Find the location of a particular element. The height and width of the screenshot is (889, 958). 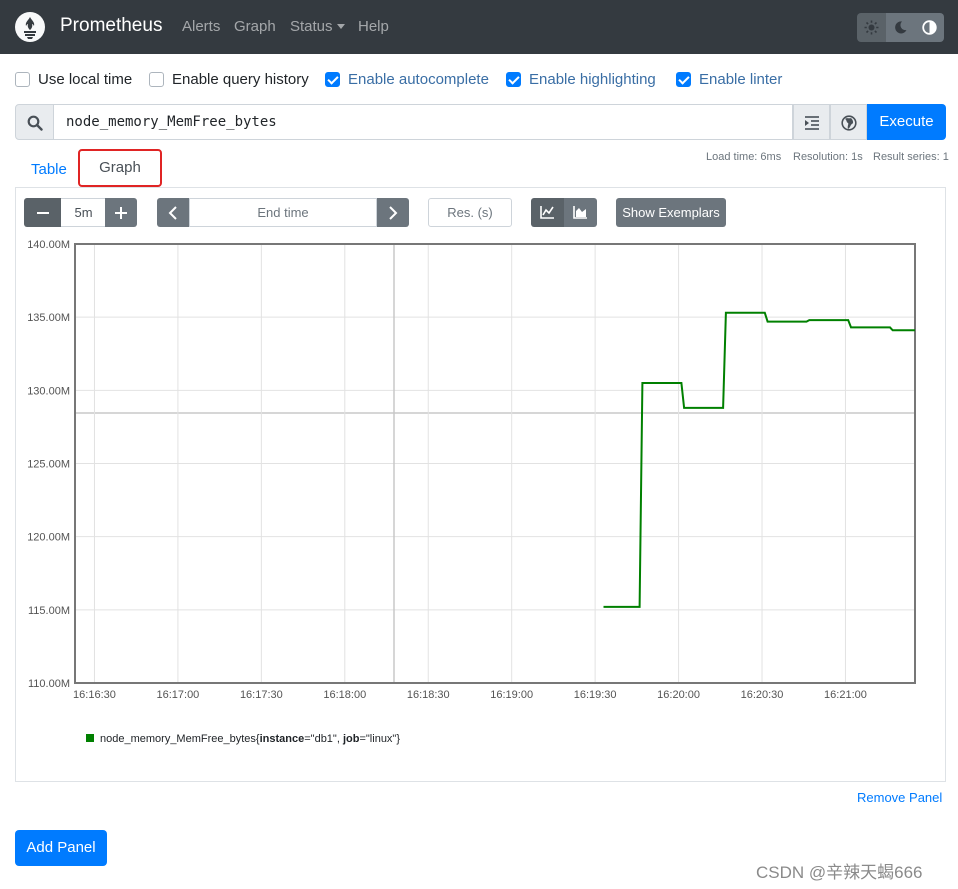

y-tick-label: 140.00M is located at coordinates (48, 245).